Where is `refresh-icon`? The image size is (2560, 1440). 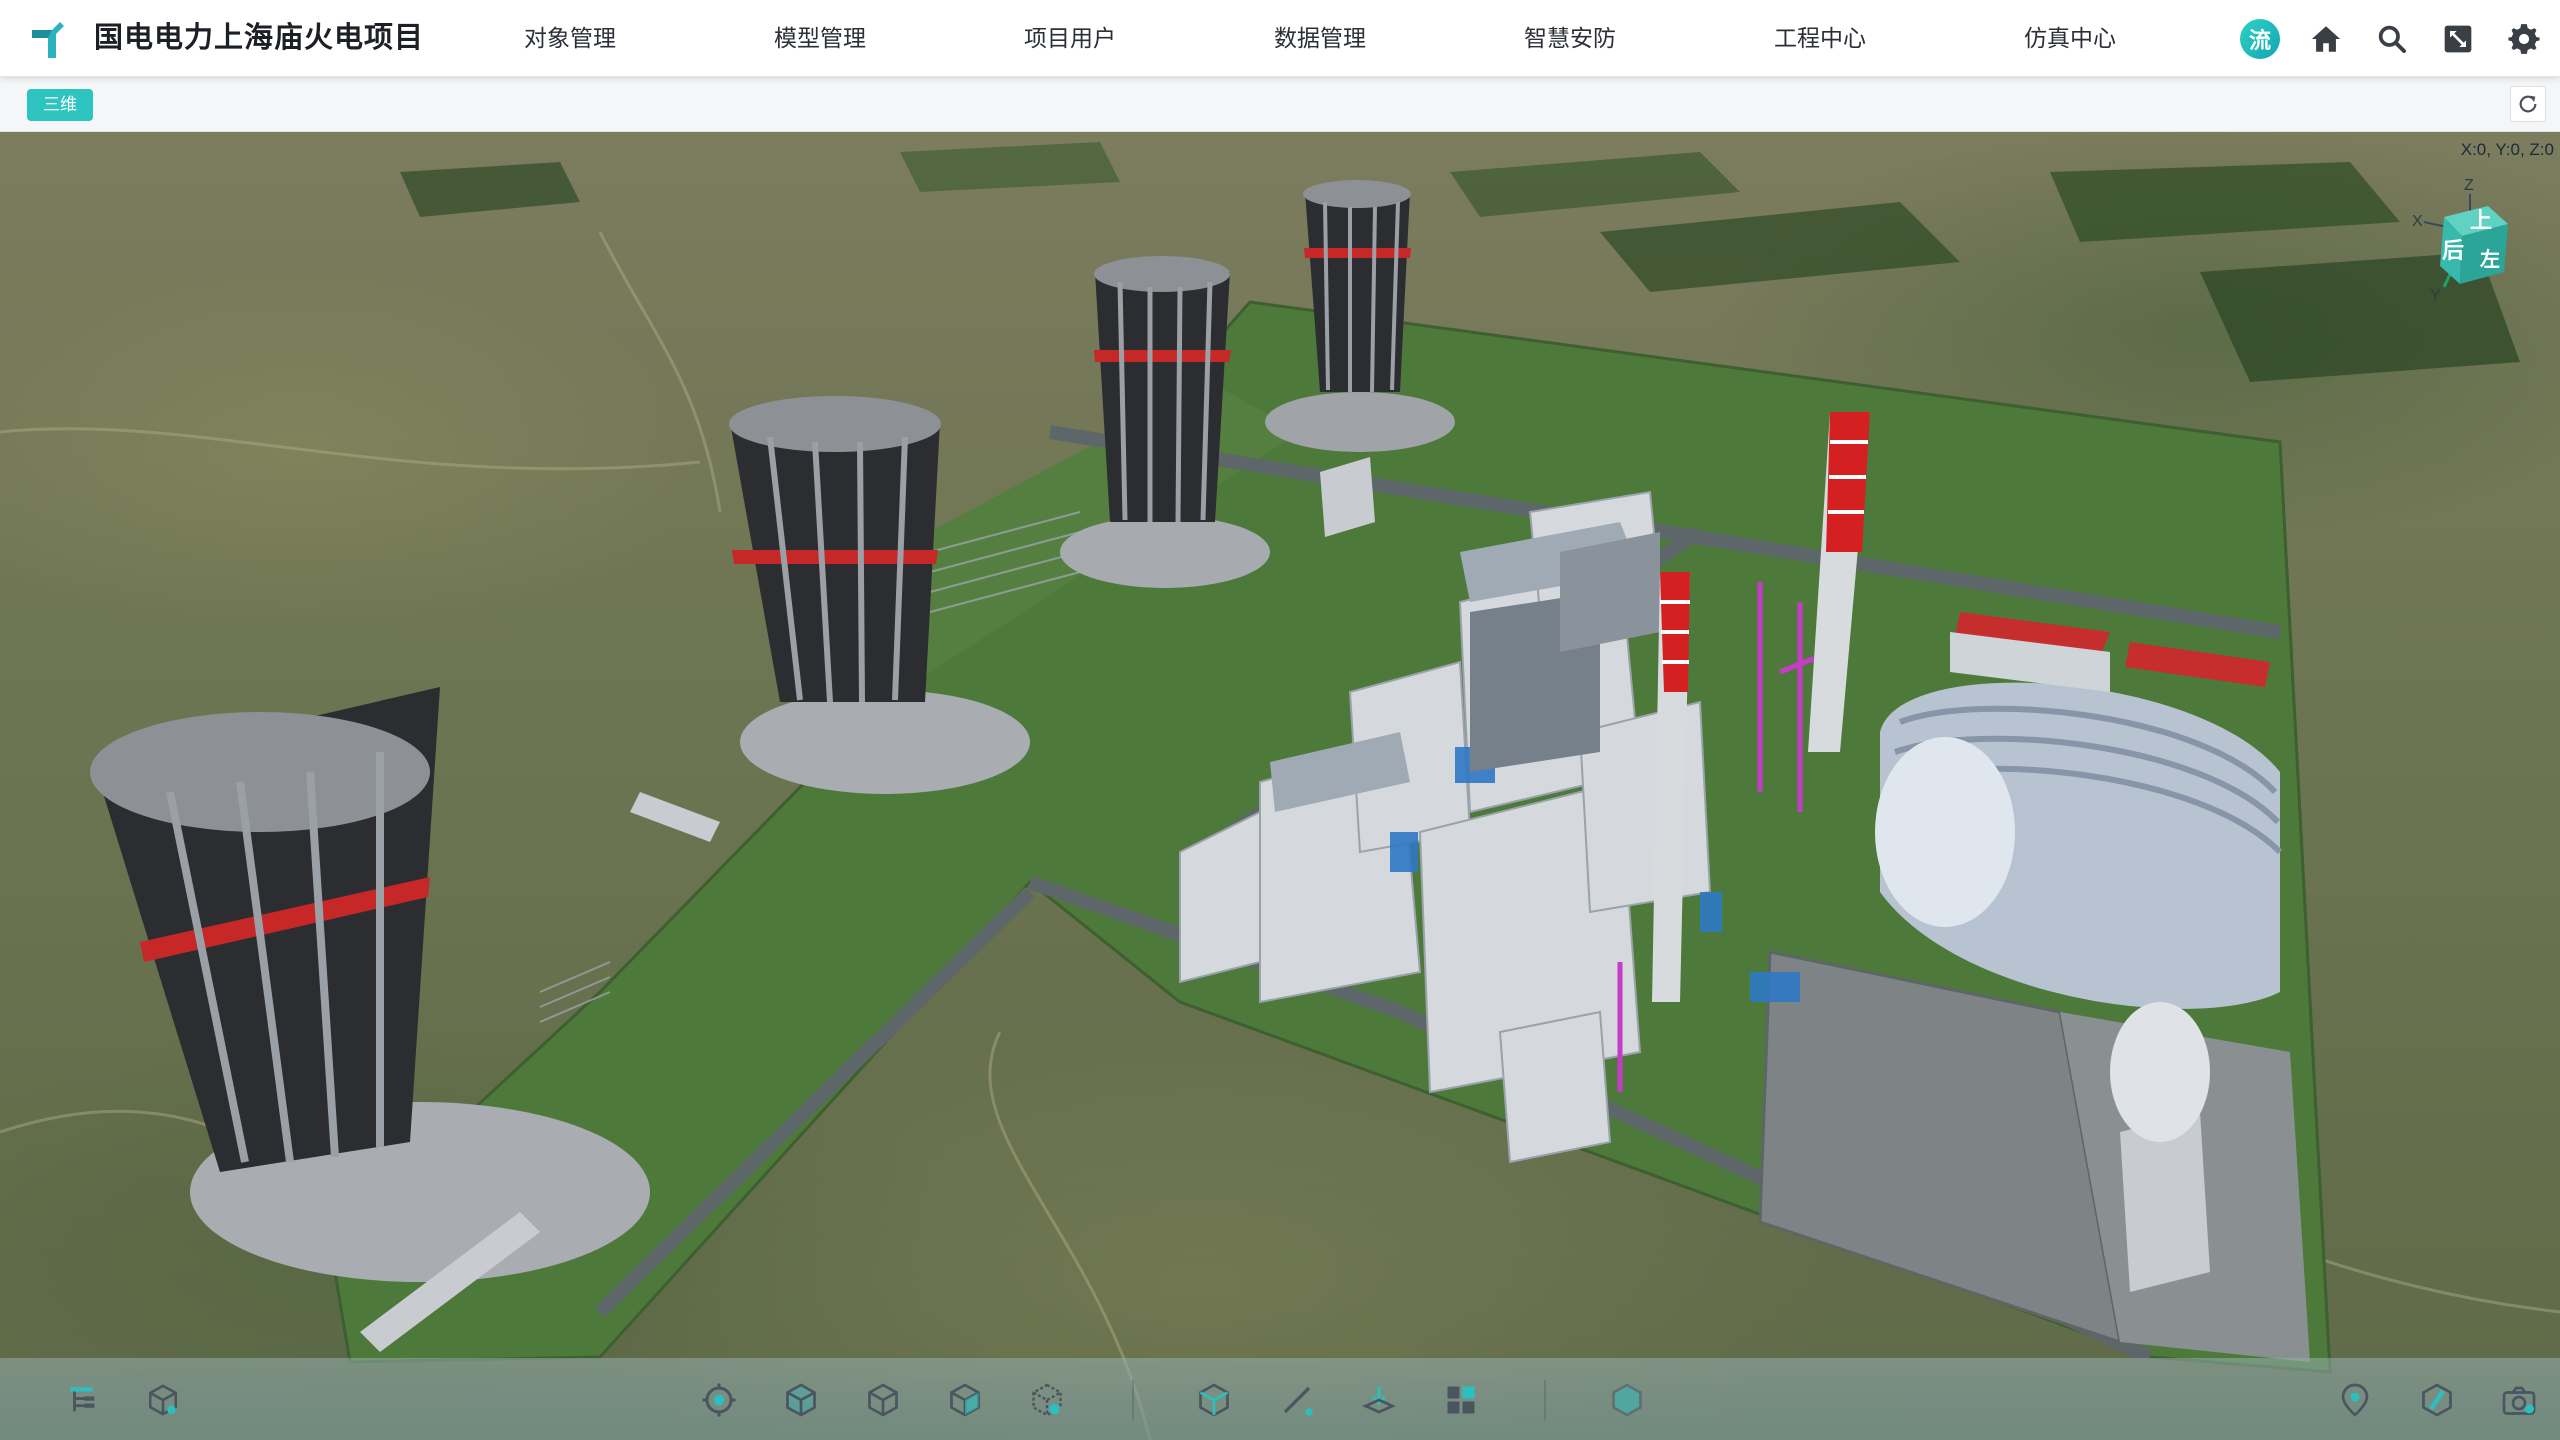
refresh-icon is located at coordinates (2528, 104).